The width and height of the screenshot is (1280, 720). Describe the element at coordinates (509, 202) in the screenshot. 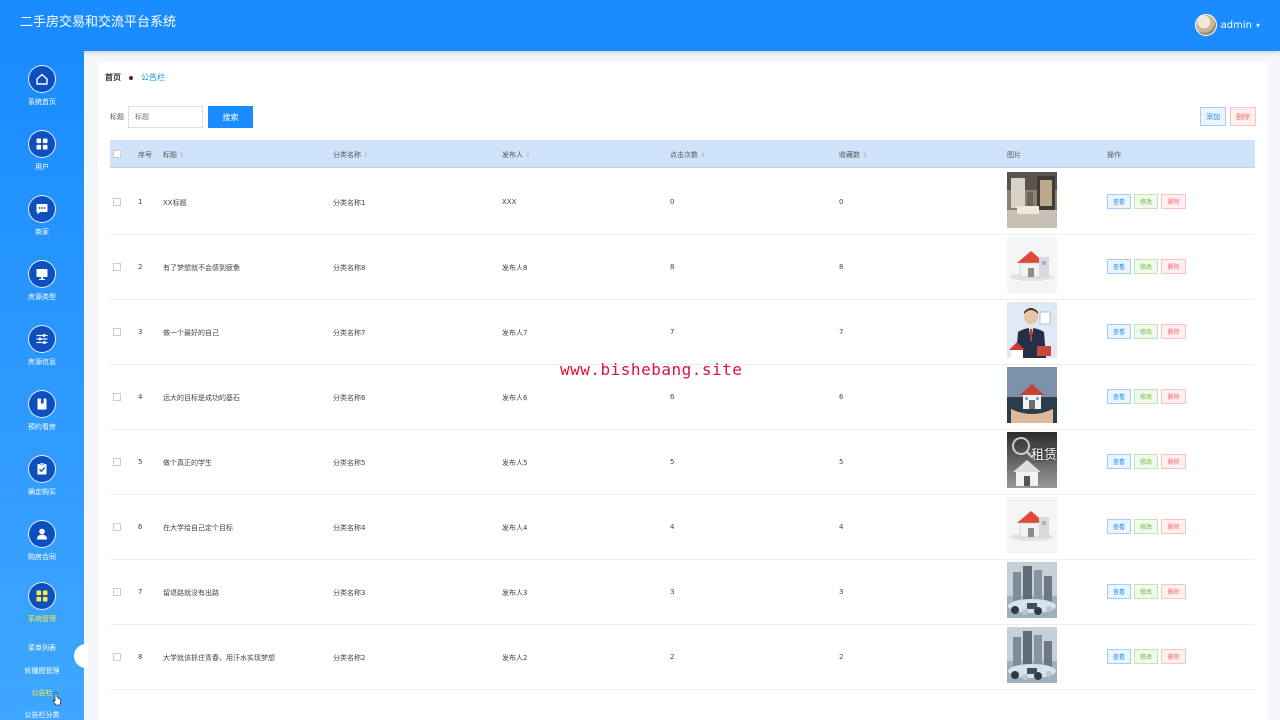

I see `cell-publisher: XXX` at that location.